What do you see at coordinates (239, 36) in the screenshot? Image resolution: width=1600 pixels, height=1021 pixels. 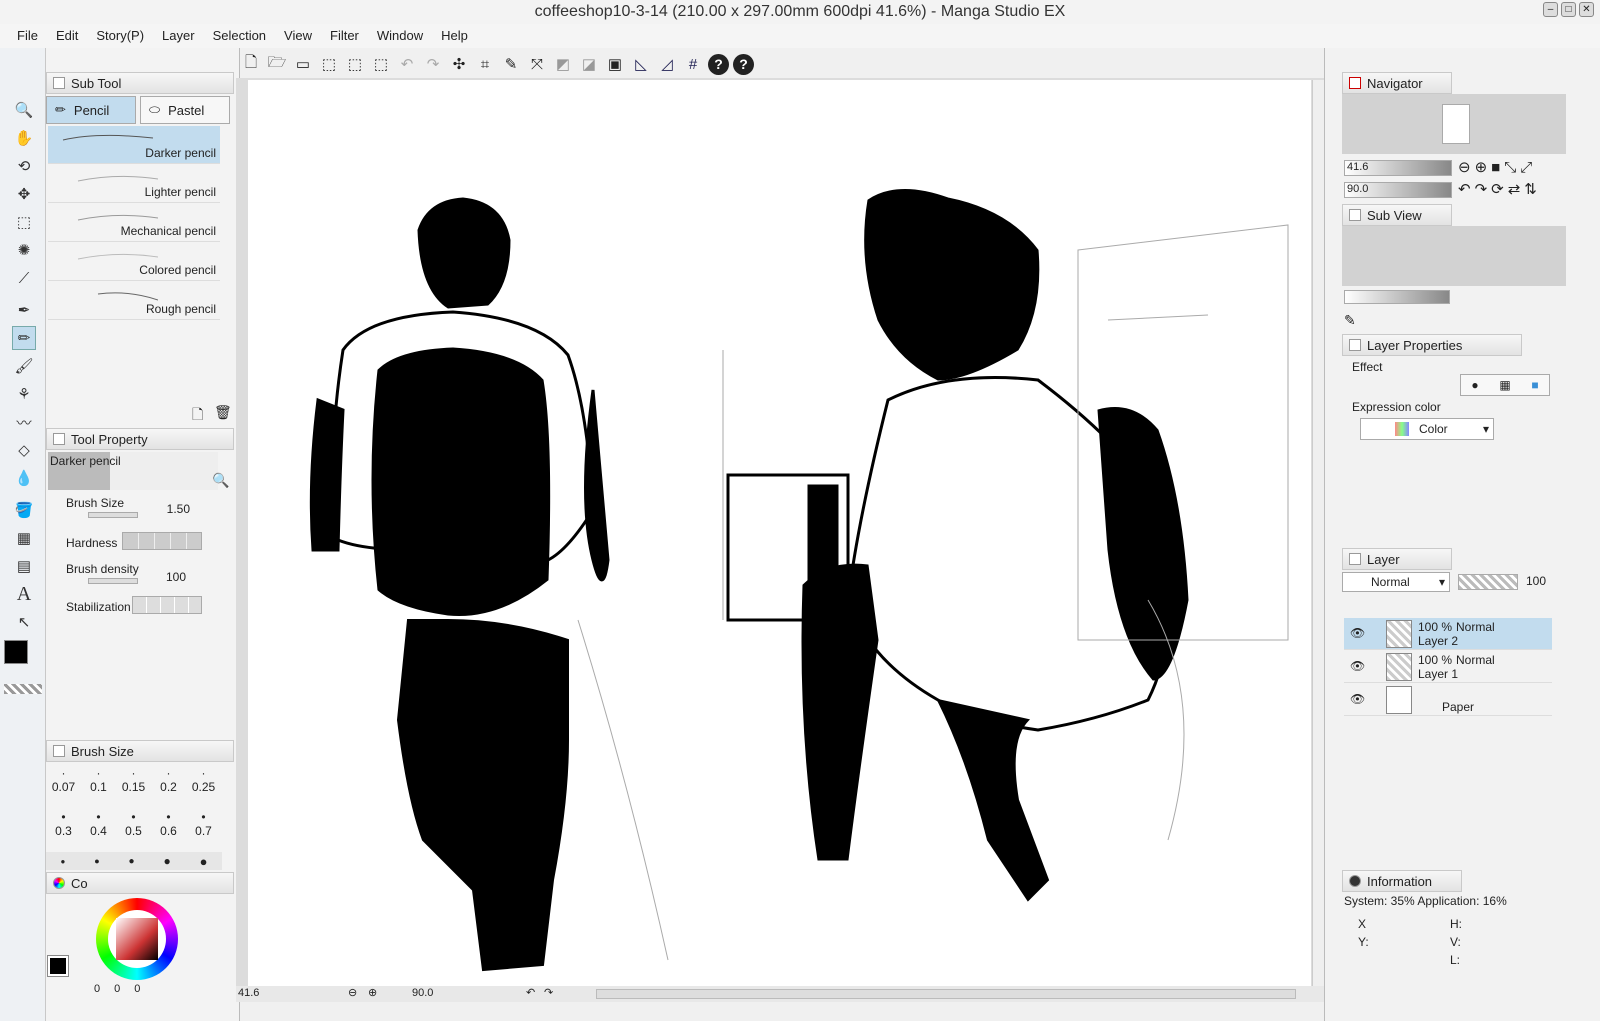 I see `menu-selection: Selection` at bounding box center [239, 36].